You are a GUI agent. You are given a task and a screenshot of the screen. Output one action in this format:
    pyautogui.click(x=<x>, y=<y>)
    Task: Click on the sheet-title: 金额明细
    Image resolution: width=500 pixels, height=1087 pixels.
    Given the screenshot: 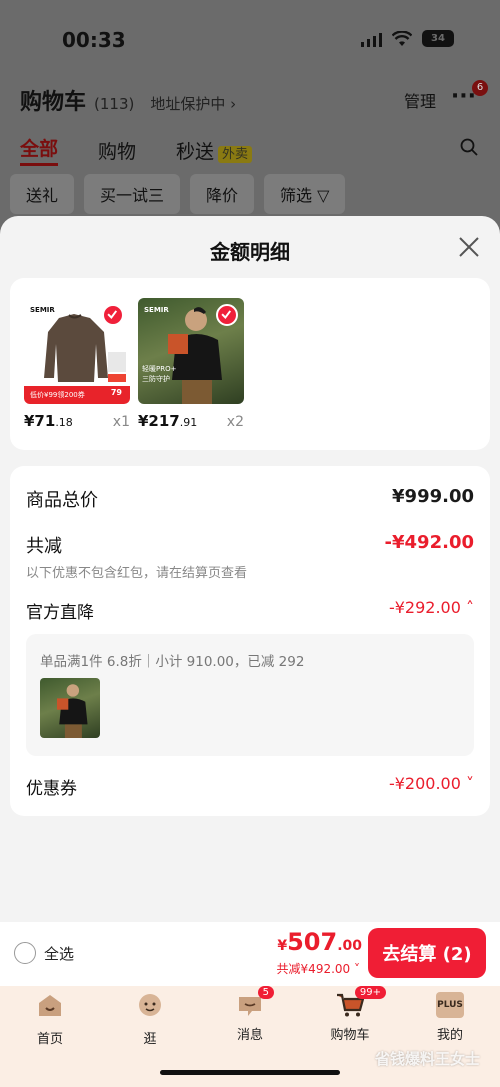 What is the action you would take?
    pyautogui.click(x=250, y=252)
    